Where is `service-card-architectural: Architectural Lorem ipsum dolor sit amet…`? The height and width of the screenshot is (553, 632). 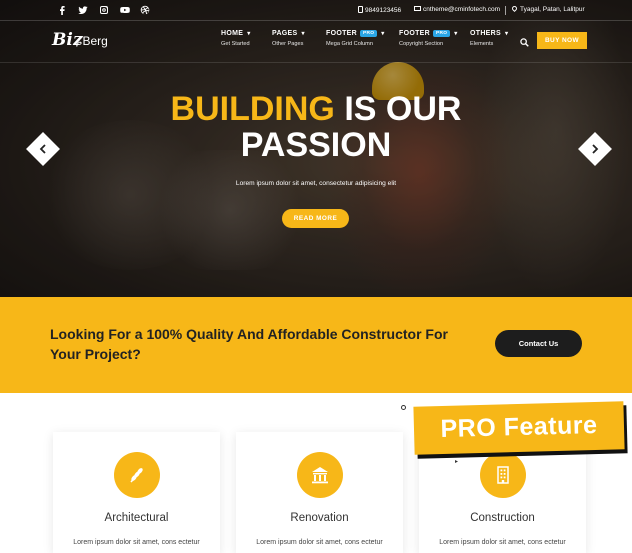 service-card-architectural: Architectural Lorem ipsum dolor sit amet… is located at coordinates (136, 492).